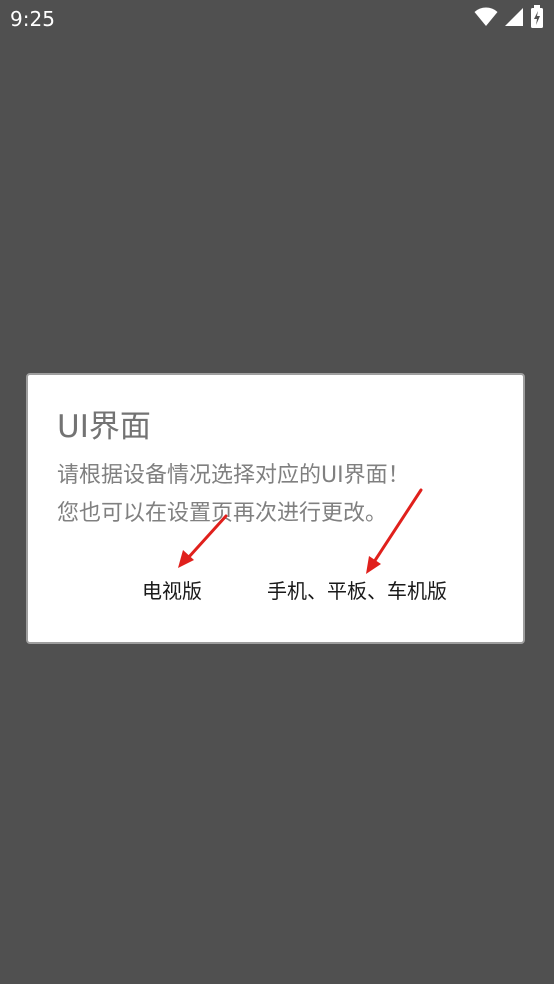  What do you see at coordinates (277, 19) in the screenshot?
I see `status-bar: 9:25` at bounding box center [277, 19].